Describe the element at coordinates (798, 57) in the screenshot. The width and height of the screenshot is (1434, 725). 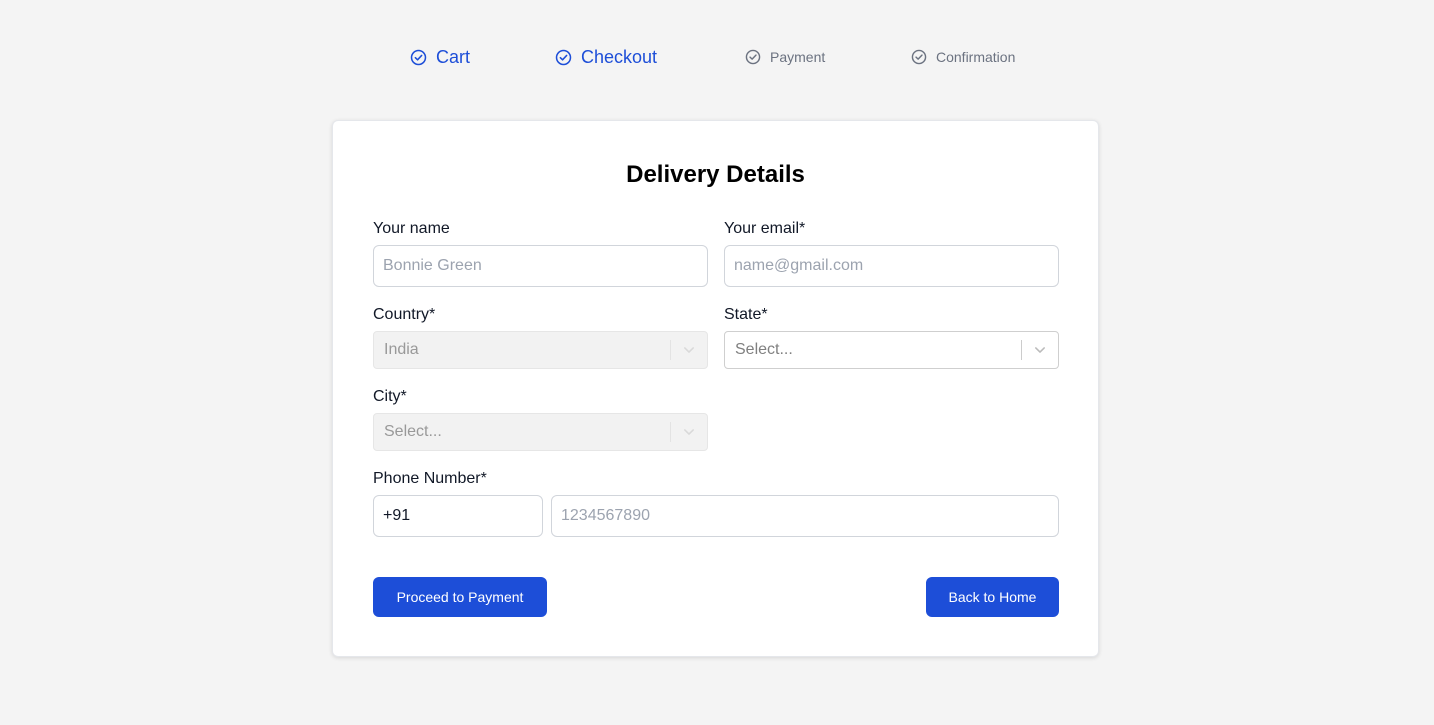
I see `step-label: Payment` at that location.